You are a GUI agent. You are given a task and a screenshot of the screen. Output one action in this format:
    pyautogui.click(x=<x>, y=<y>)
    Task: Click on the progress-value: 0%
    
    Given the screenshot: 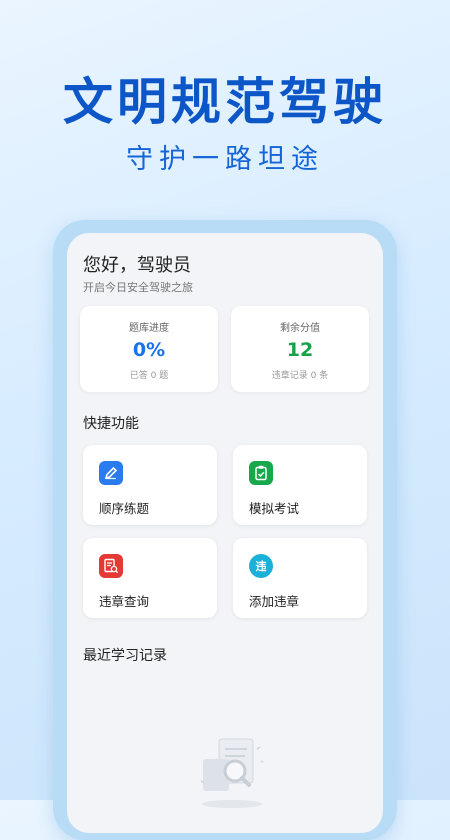 What is the action you would take?
    pyautogui.click(x=149, y=350)
    